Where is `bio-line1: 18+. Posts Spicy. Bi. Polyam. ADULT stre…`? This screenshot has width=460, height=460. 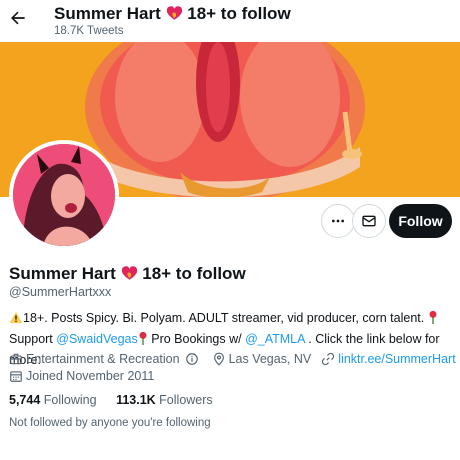
bio-line1: 18+. Posts Spicy. Bi. Polyam. ADULT stre… is located at coordinates (224, 318).